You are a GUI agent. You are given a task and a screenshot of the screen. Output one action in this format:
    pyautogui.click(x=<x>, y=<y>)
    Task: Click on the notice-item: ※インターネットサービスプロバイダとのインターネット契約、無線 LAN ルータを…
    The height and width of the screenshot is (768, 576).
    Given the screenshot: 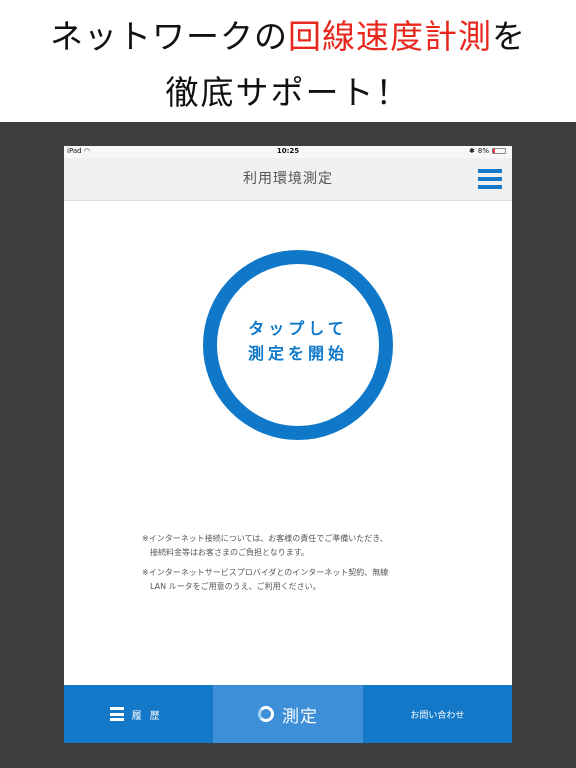 What is the action you would take?
    pyautogui.click(x=265, y=579)
    